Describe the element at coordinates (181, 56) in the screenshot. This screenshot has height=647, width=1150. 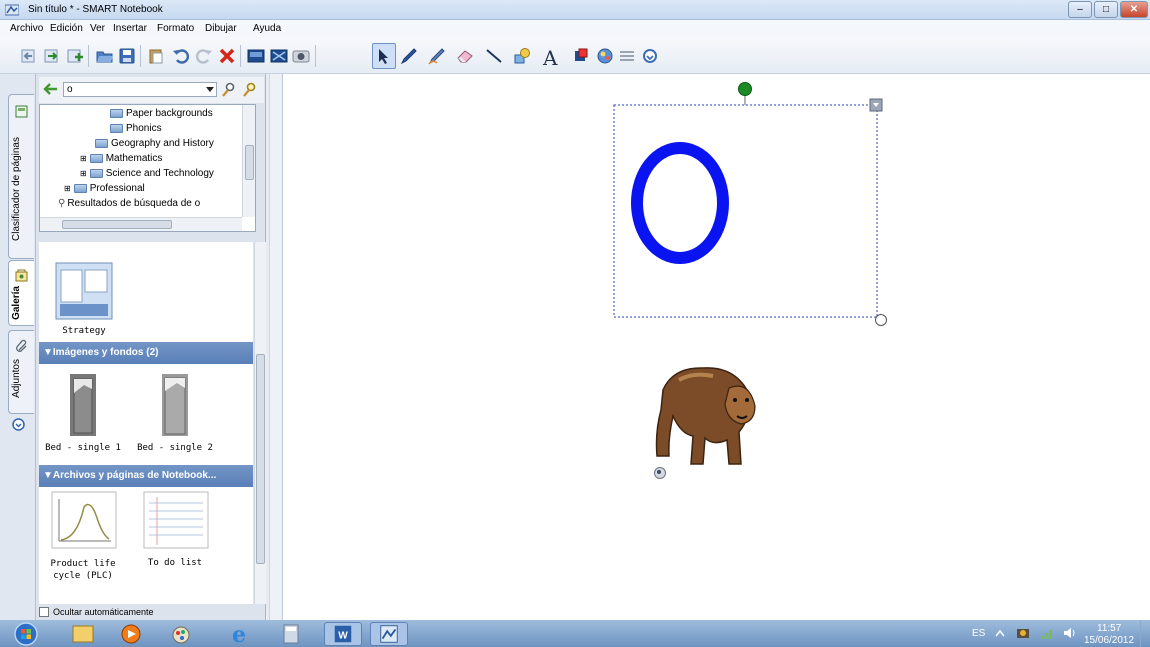
I see `undo-icon` at that location.